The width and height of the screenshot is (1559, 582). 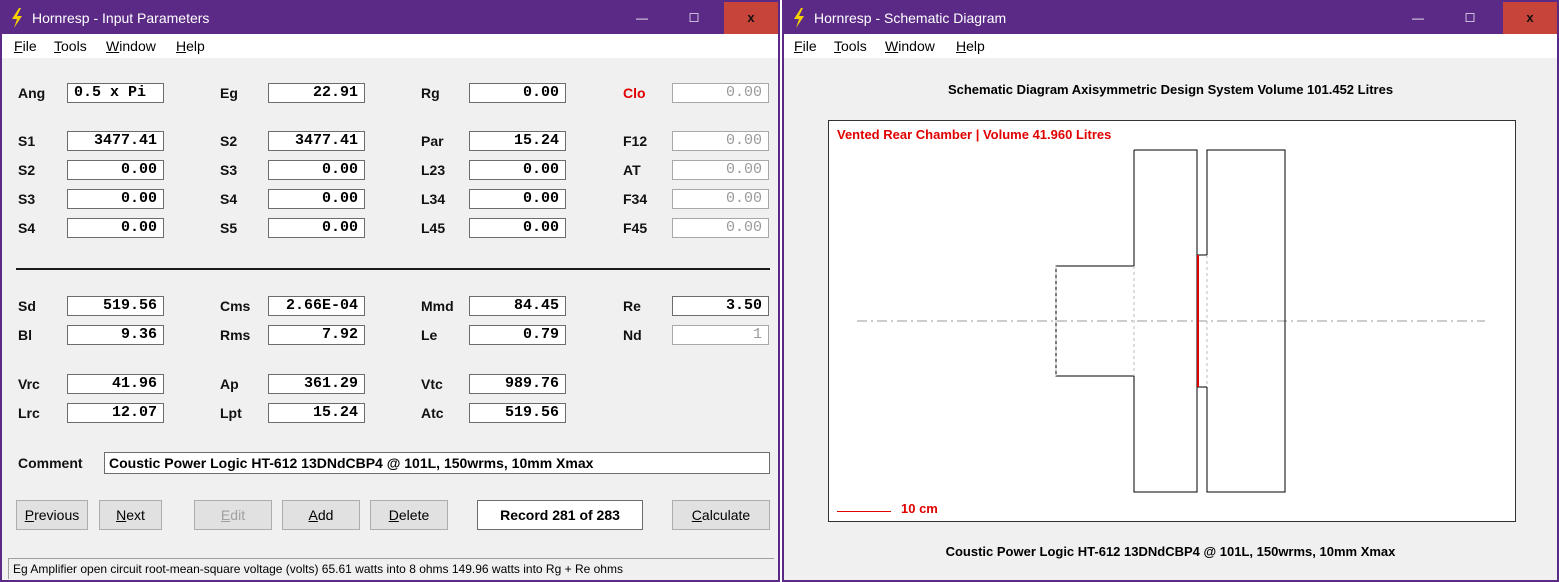 What do you see at coordinates (560, 515) in the screenshot?
I see `record-counter: Record 281 of 283` at bounding box center [560, 515].